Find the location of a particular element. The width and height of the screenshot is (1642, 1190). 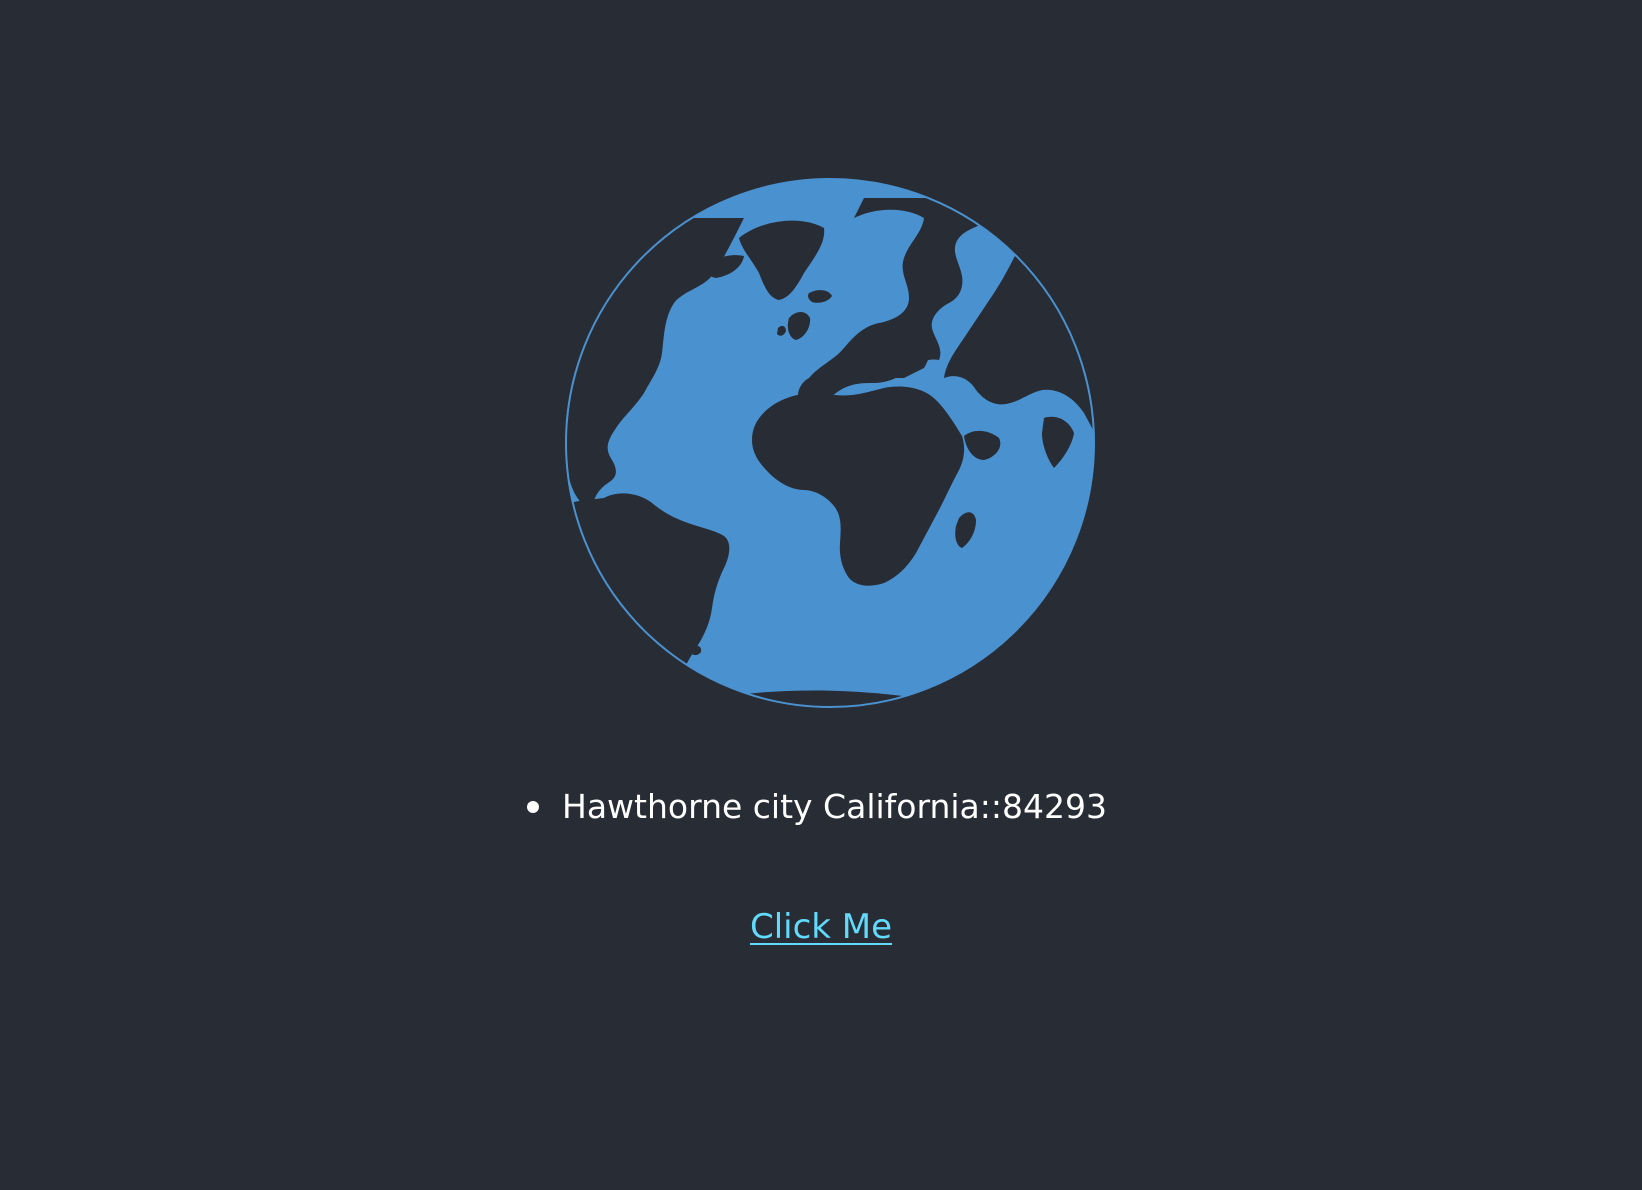

earth-globe-icon is located at coordinates (830, 443).